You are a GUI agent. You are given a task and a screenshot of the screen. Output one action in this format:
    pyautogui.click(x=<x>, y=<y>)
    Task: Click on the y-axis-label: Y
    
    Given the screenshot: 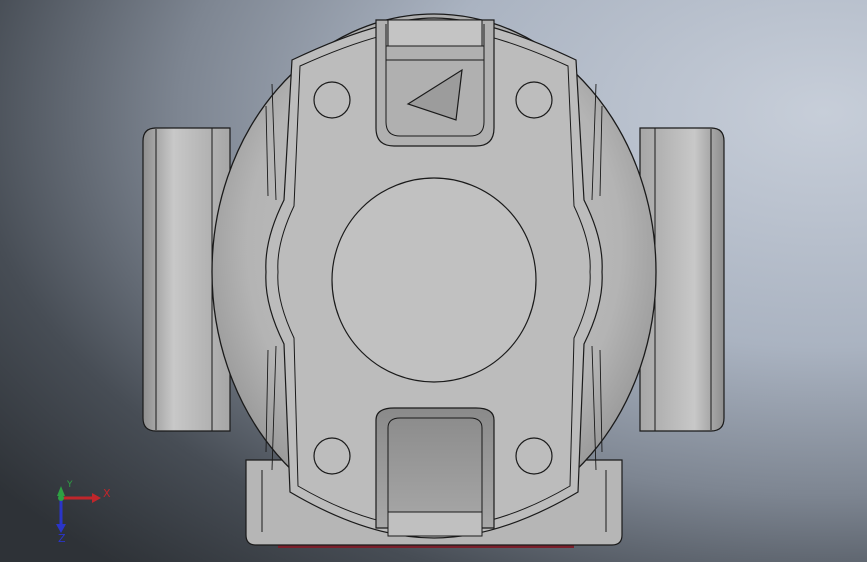 What is the action you would take?
    pyautogui.click(x=70, y=485)
    